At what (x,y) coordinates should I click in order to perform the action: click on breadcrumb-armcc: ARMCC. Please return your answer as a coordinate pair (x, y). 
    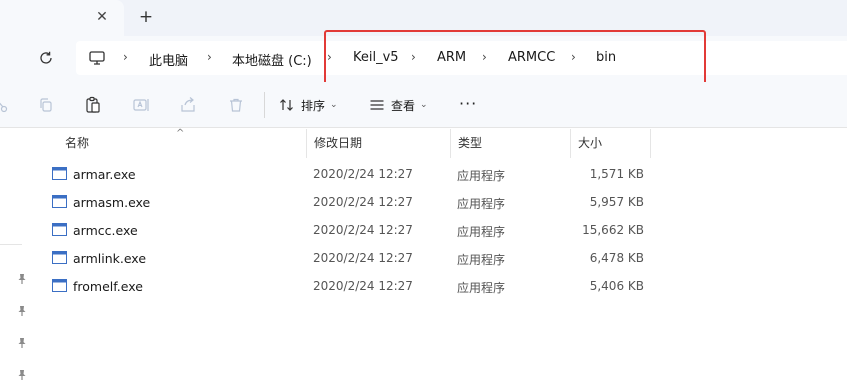
    Looking at the image, I should click on (531, 57).